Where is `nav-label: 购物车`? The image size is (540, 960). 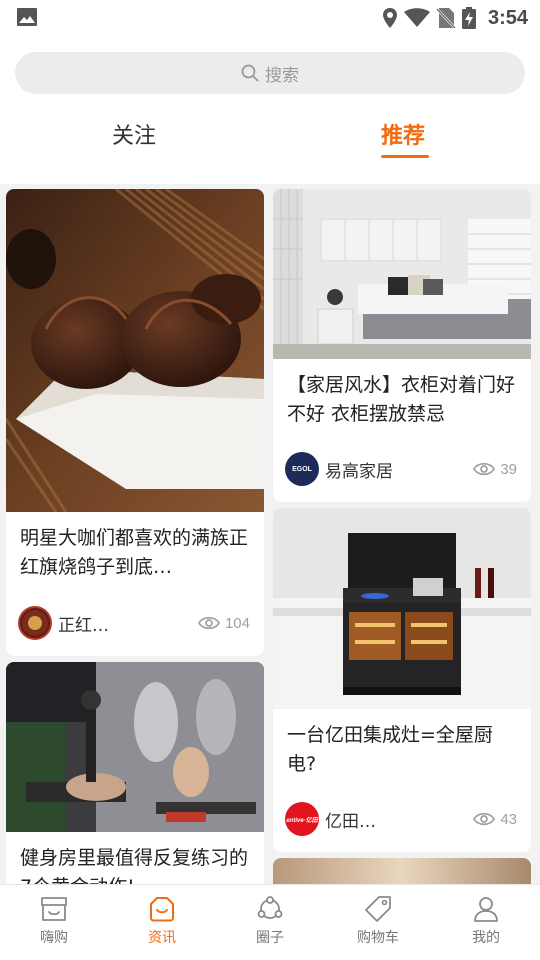
nav-label: 购物车 is located at coordinates (378, 938).